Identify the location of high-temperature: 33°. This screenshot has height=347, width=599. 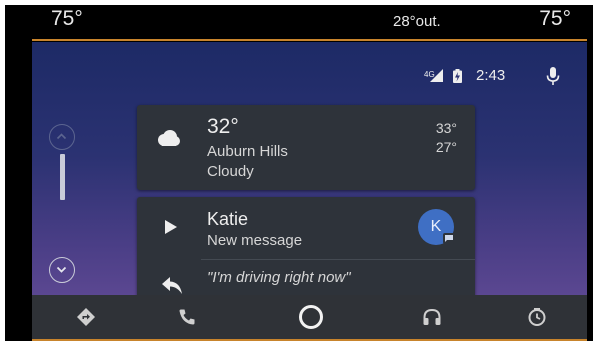
(446, 128).